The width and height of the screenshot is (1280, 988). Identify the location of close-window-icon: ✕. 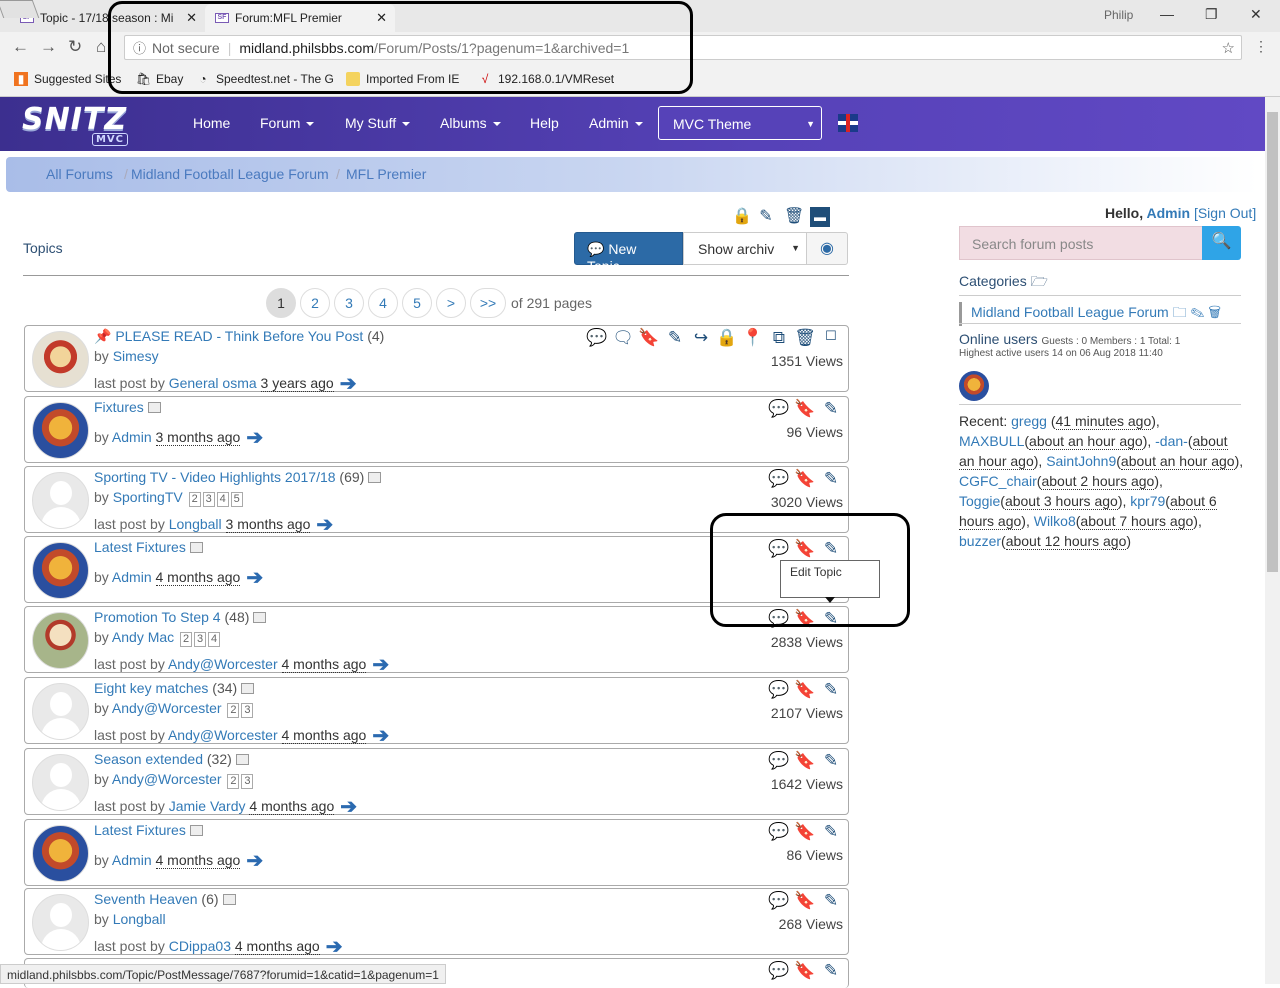
(1256, 14).